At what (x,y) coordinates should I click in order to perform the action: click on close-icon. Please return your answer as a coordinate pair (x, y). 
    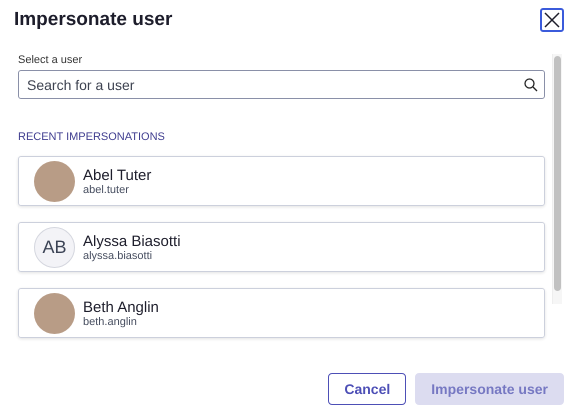
    Looking at the image, I should click on (552, 20).